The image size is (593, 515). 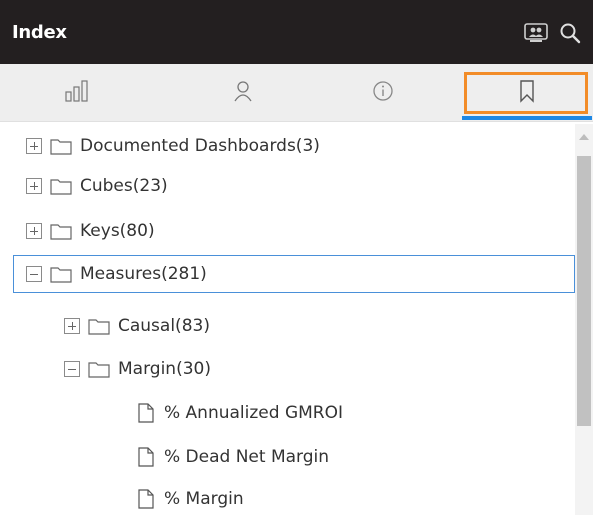 I want to click on bar-chart-icon, so click(x=77, y=93).